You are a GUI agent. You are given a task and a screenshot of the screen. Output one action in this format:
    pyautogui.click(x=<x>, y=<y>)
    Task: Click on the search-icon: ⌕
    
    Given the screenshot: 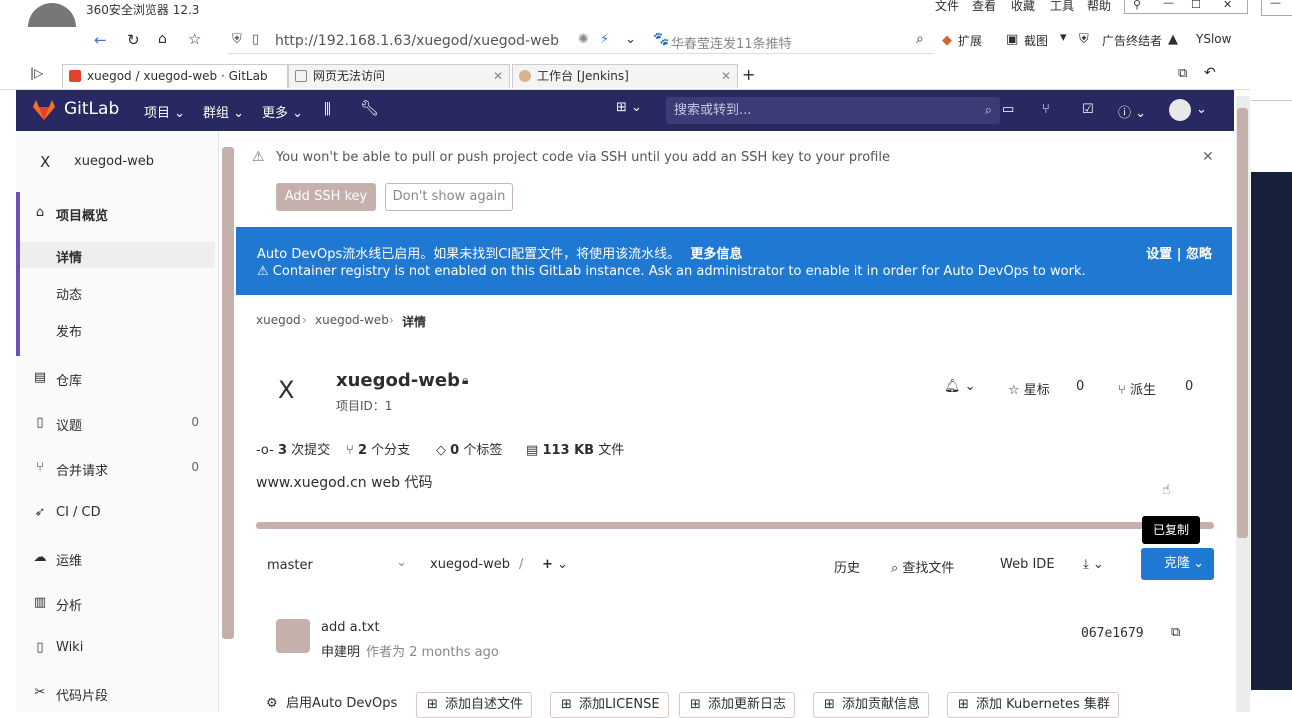 What is the action you would take?
    pyautogui.click(x=920, y=39)
    